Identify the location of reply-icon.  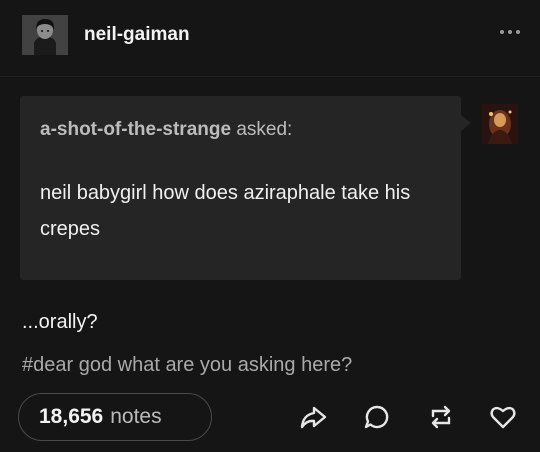
(377, 417).